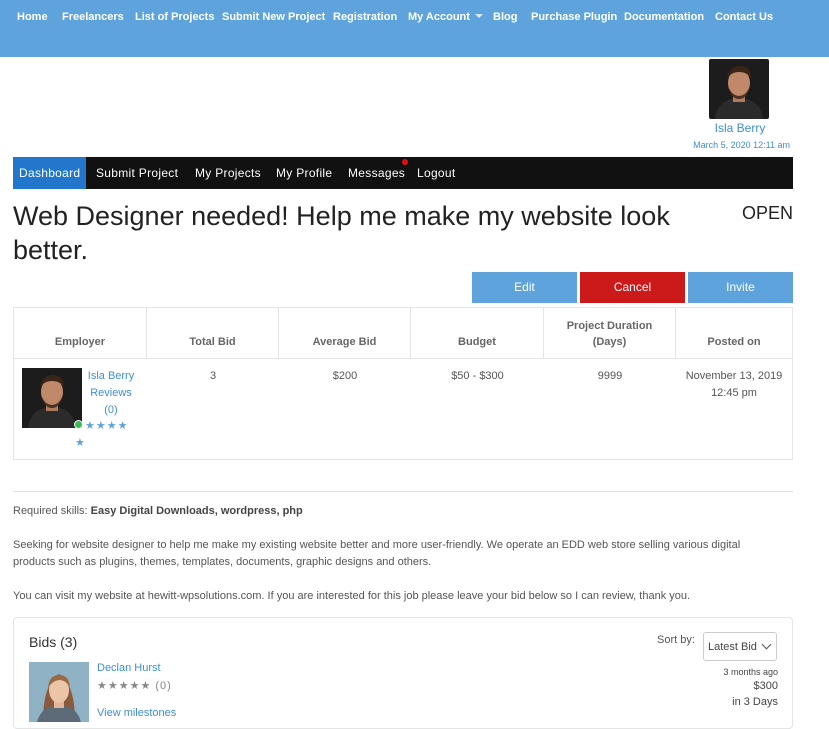  I want to click on user-last-login: March 5, 2020 12:11 am, so click(741, 145).